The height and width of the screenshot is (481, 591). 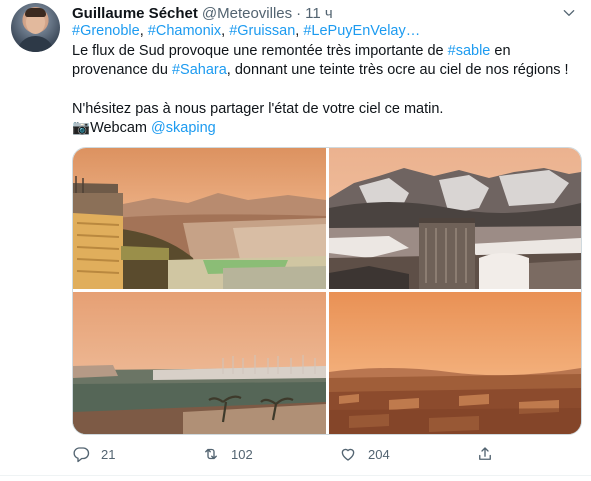 What do you see at coordinates (199, 70) in the screenshot?
I see `hashtag-sahara: #Sahara` at bounding box center [199, 70].